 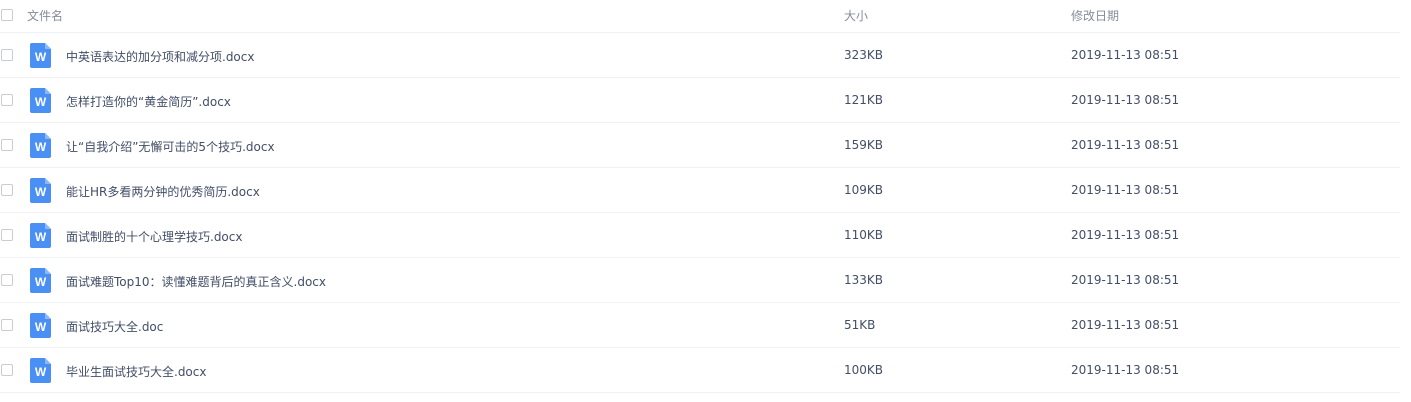 What do you see at coordinates (1095, 15) in the screenshot?
I see `column-header-date: 修改日期` at bounding box center [1095, 15].